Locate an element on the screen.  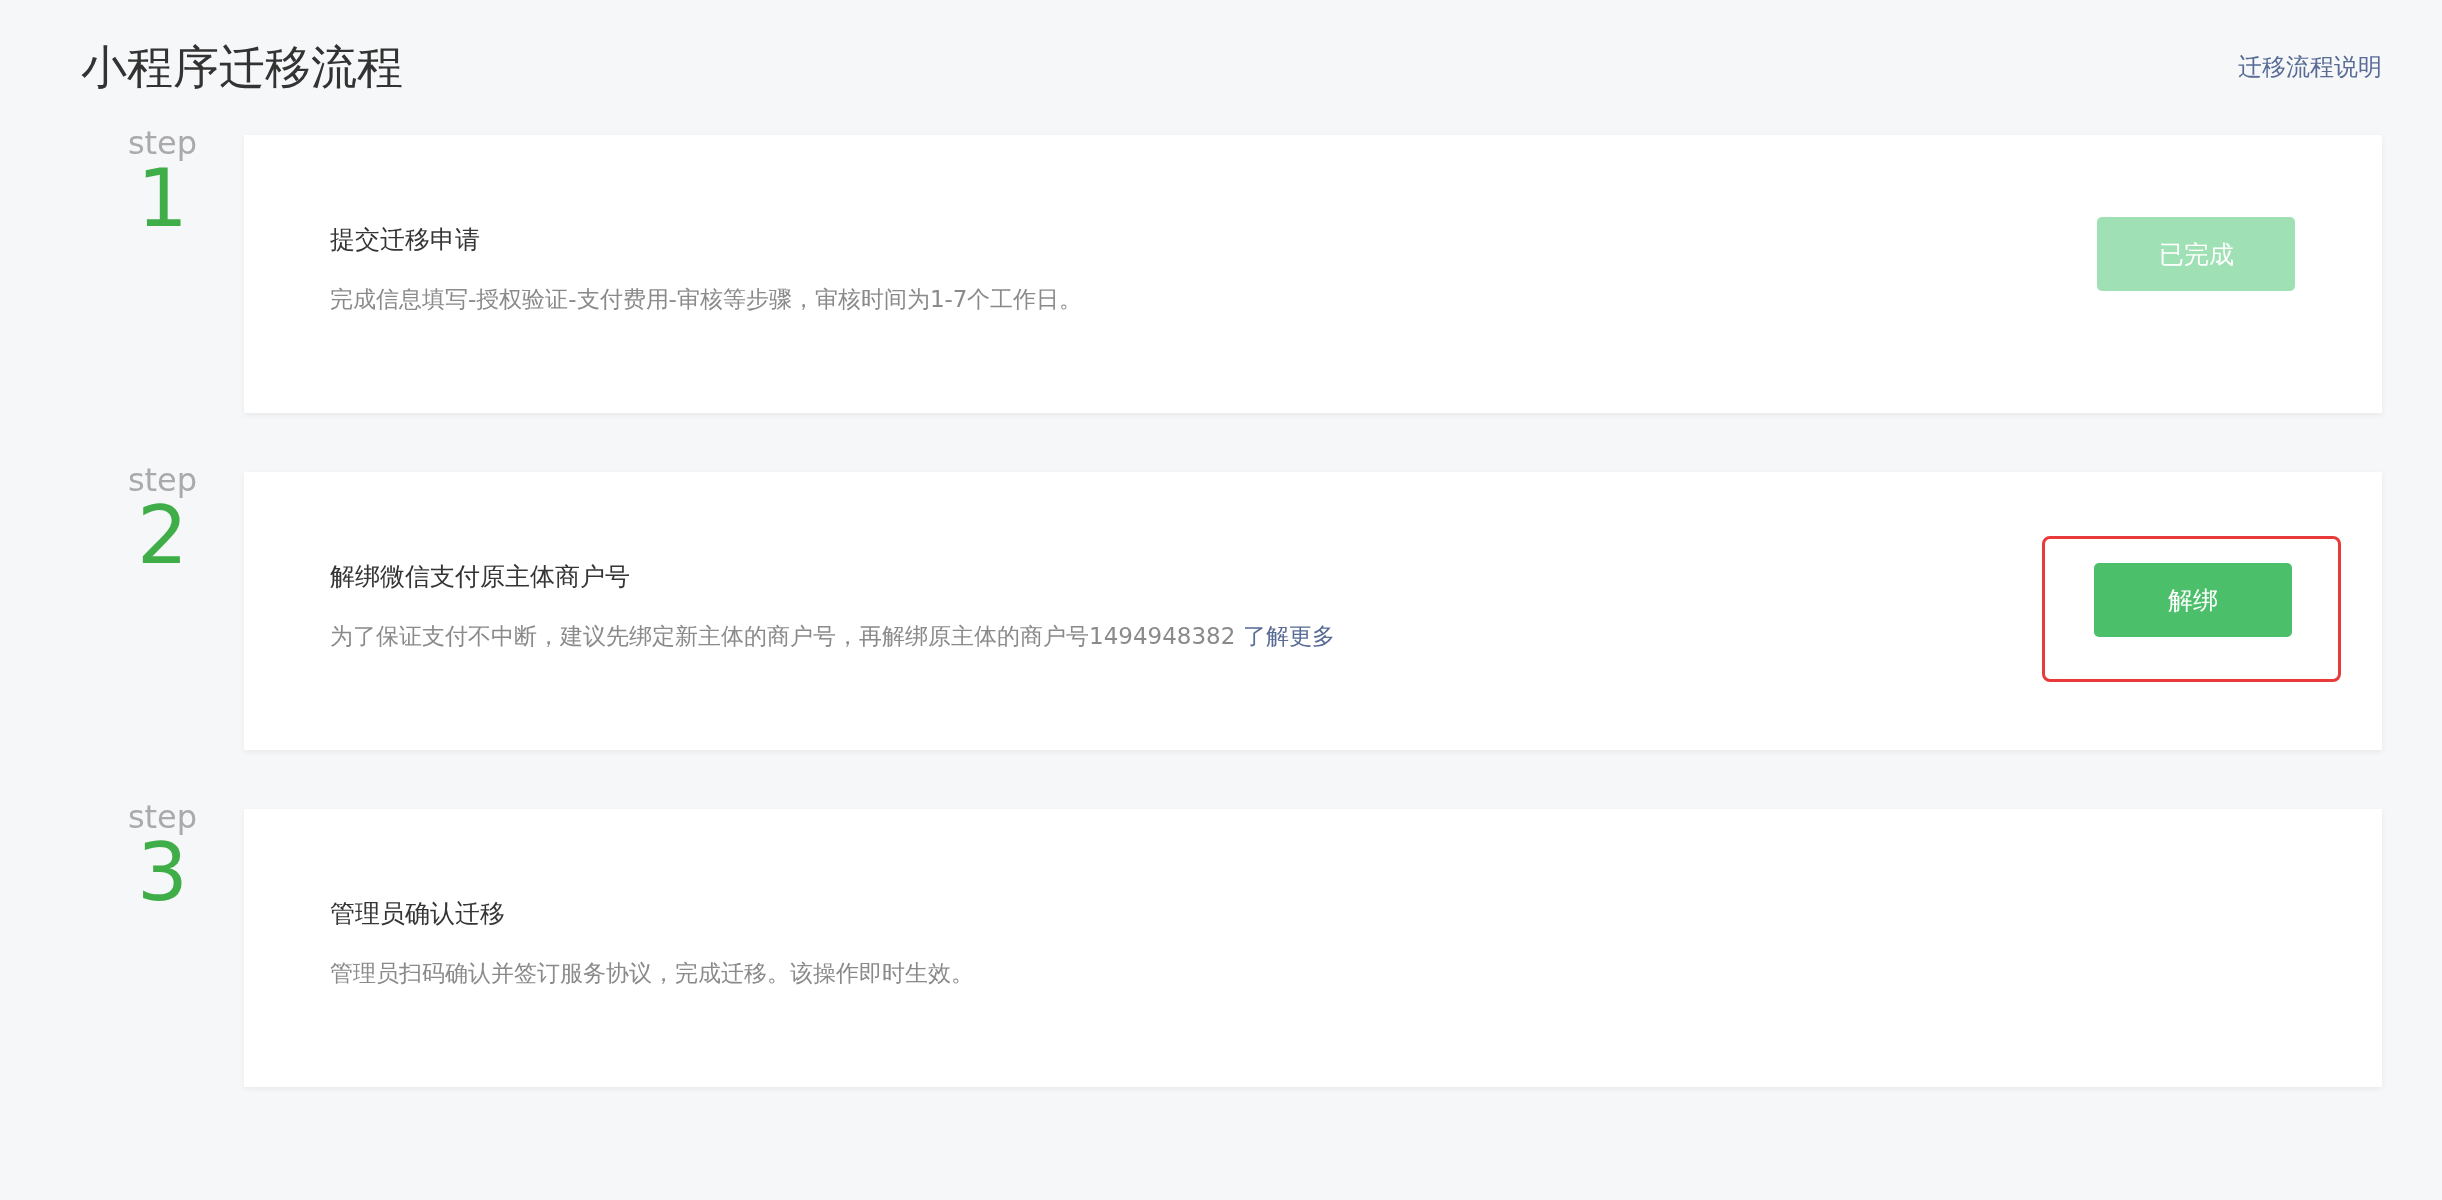
step-description: 为了保证支付不中断，建议先绑定新主体的商户号，再解绑原主体的商户号1494948382 is located at coordinates (783, 636).